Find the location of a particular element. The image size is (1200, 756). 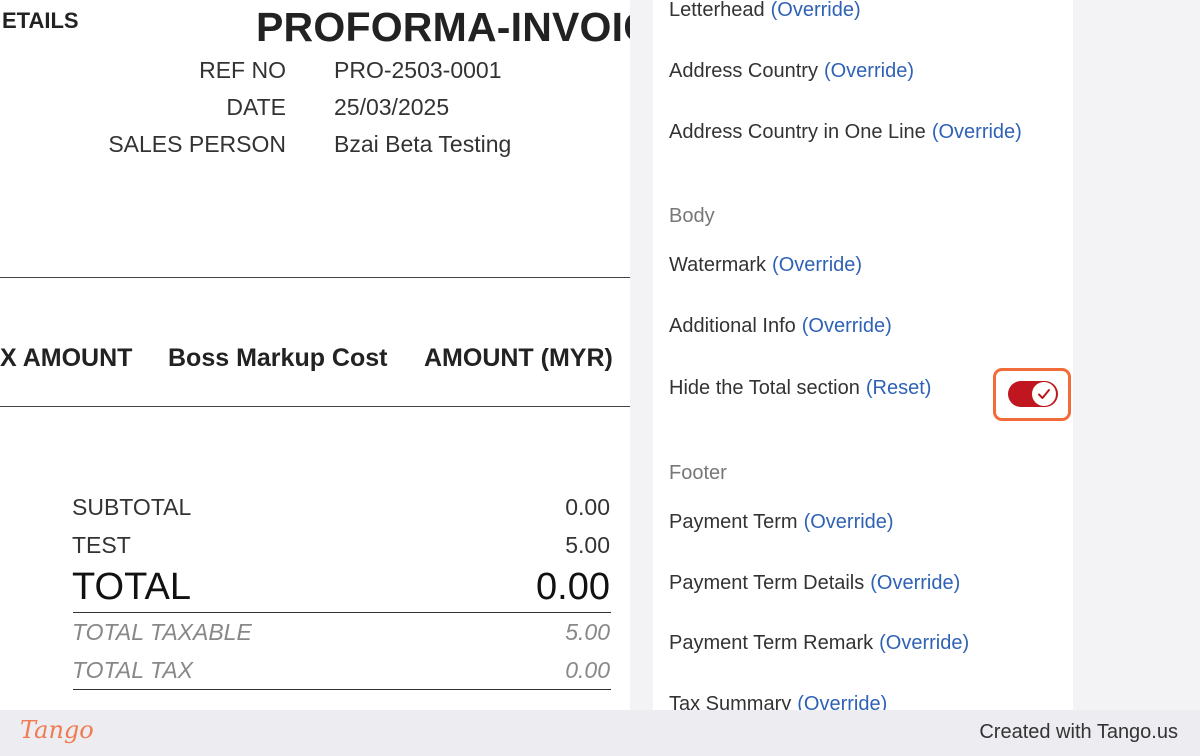

column-header-amount-fragment: X AMOUNT is located at coordinates (66, 358).